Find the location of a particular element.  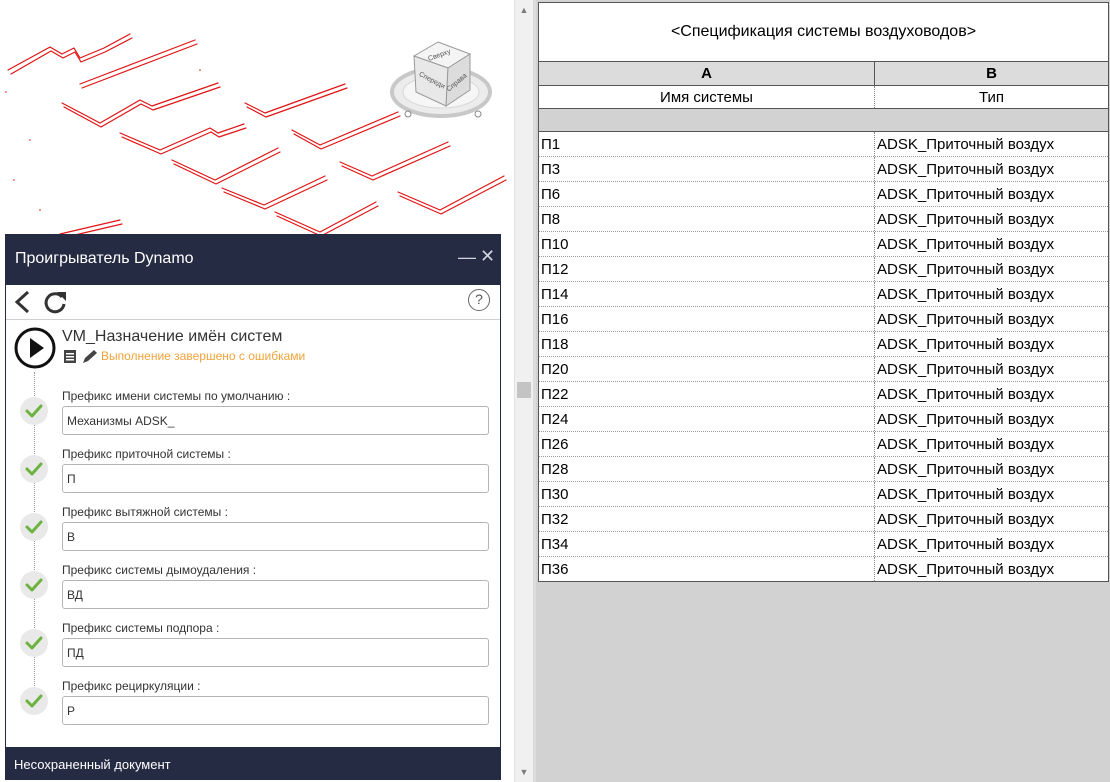

table-row: П32 ADSK_Приточный воздух is located at coordinates (823, 519).